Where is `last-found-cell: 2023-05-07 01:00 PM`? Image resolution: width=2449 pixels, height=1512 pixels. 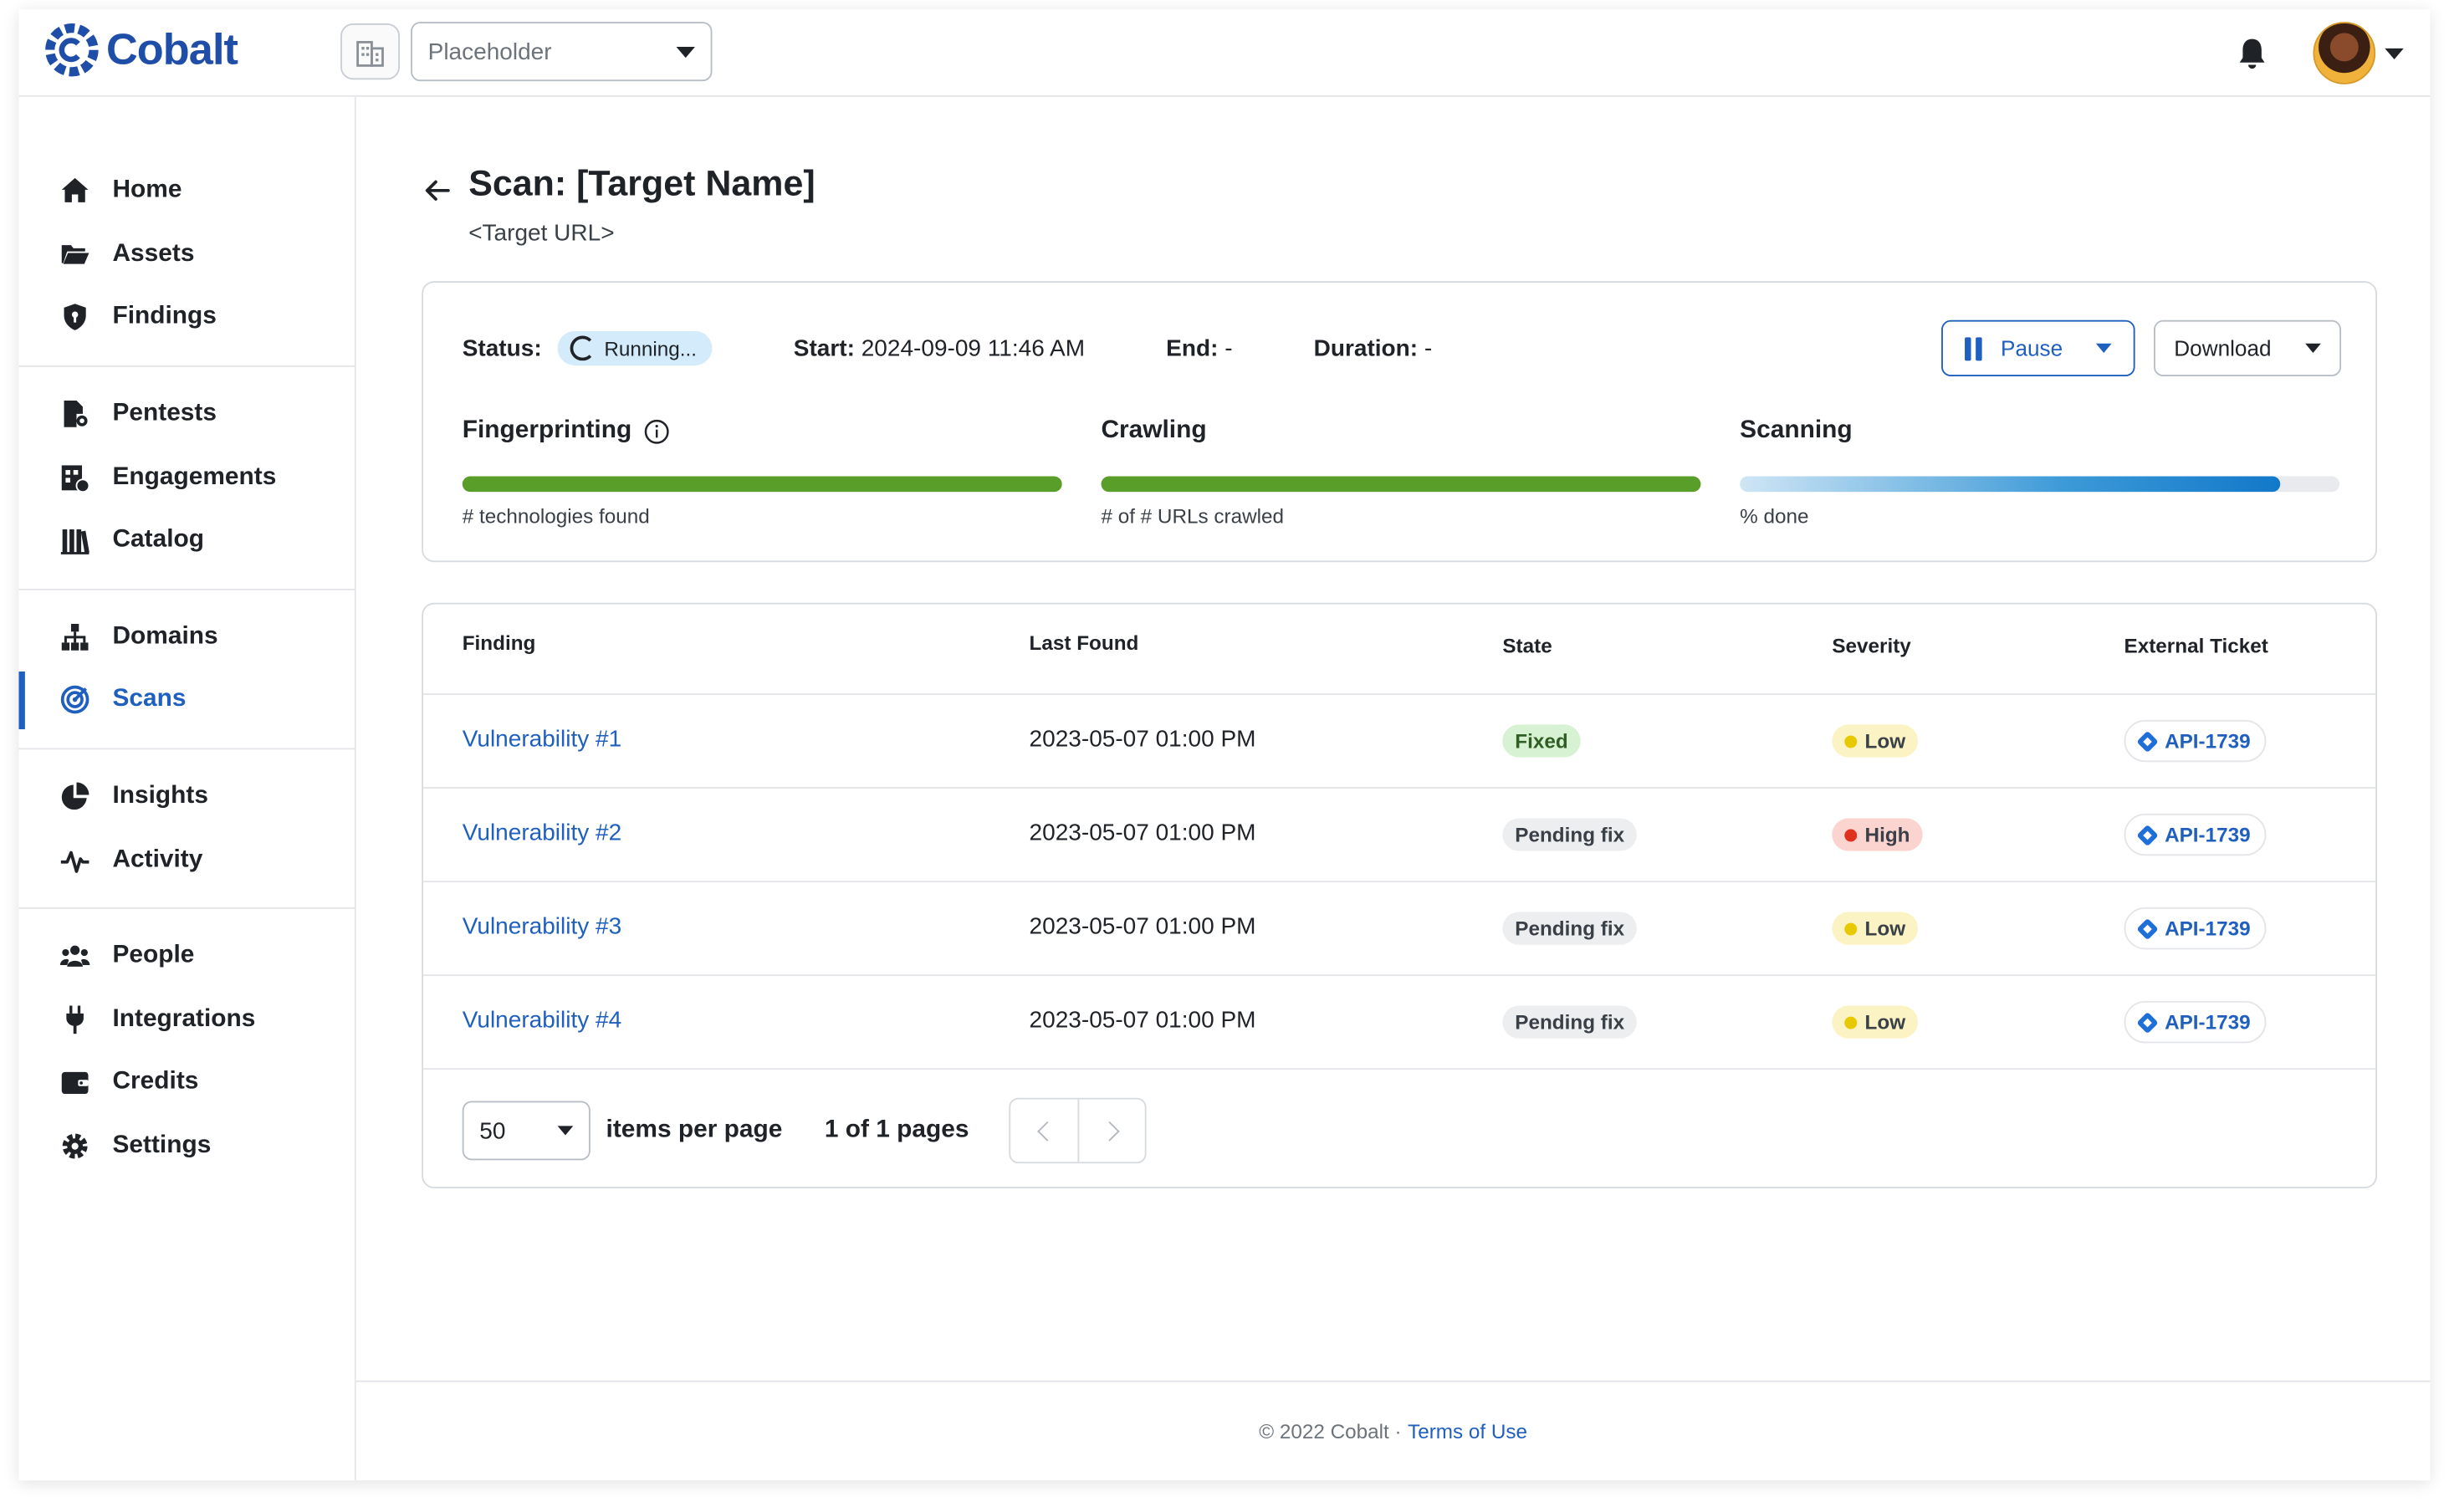
last-found-cell: 2023-05-07 01:00 PM is located at coordinates (1142, 1020).